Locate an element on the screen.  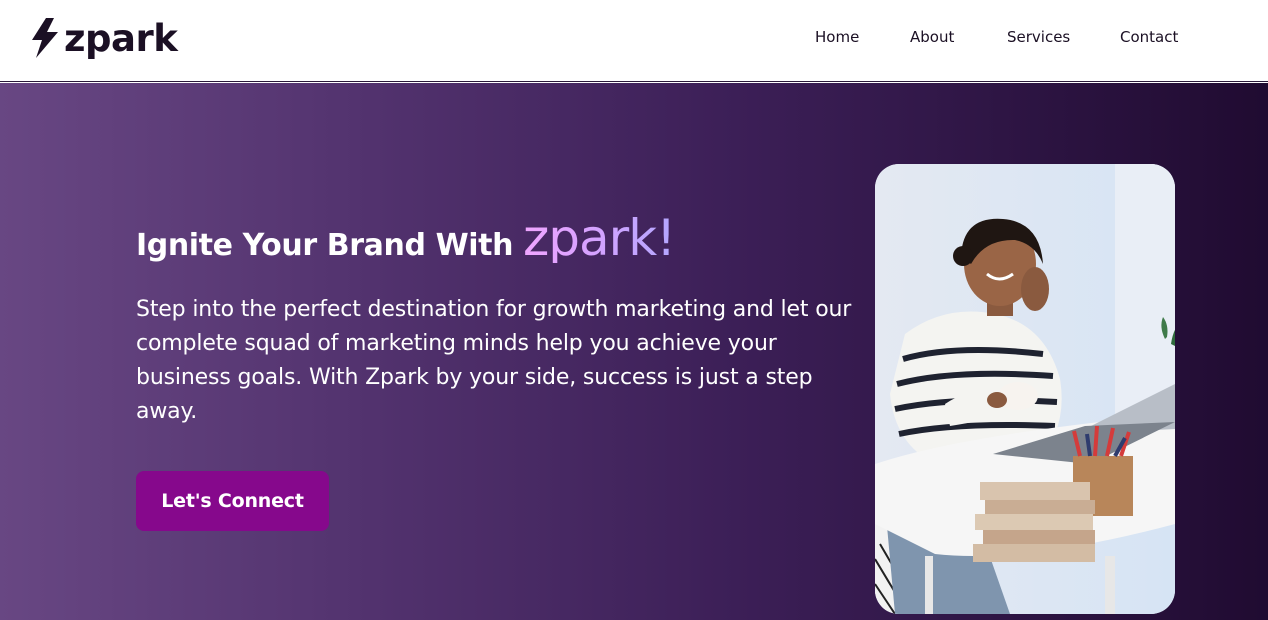
hero-headline-brand: zpark! is located at coordinates (599, 238).